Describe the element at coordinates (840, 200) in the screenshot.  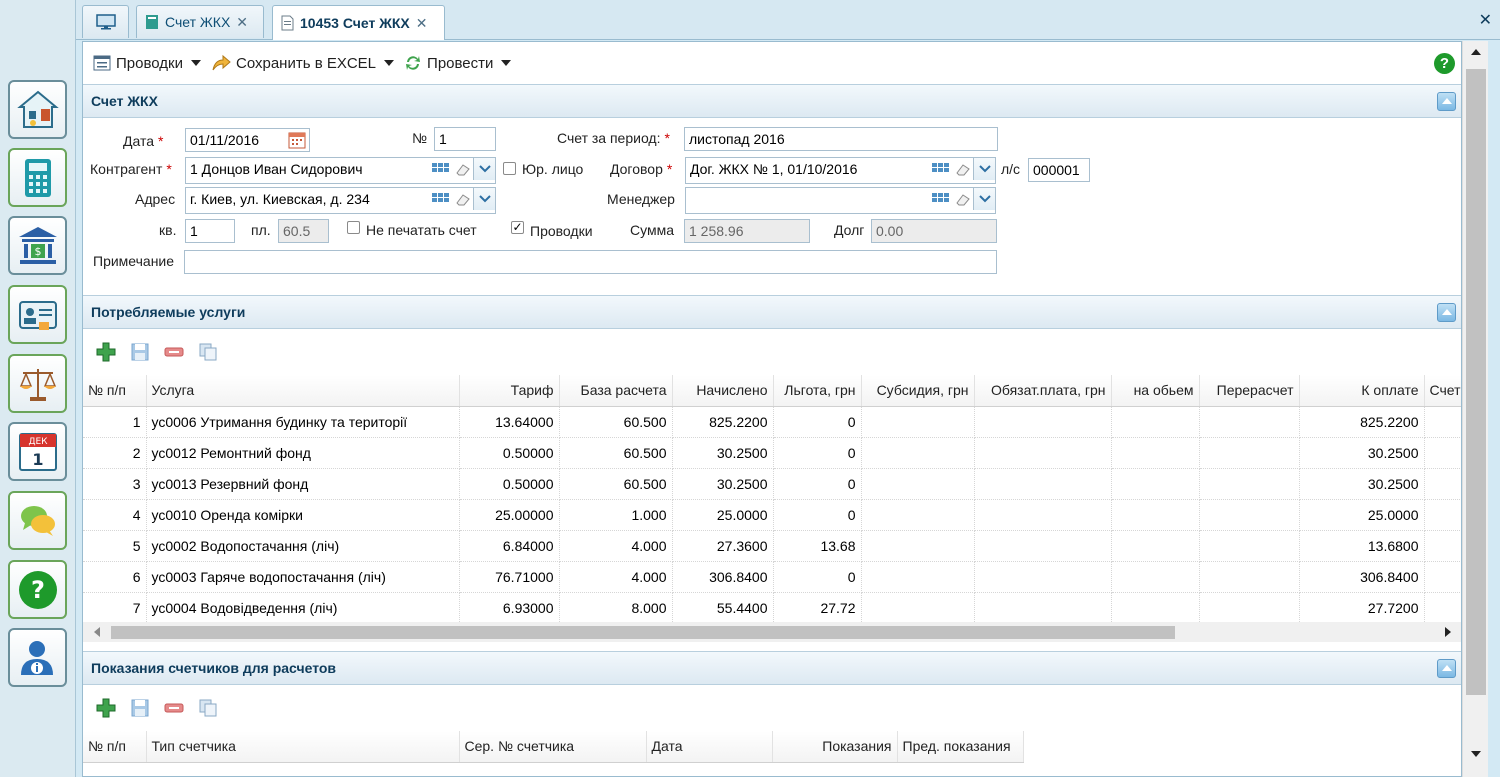
I see `manager-combo` at that location.